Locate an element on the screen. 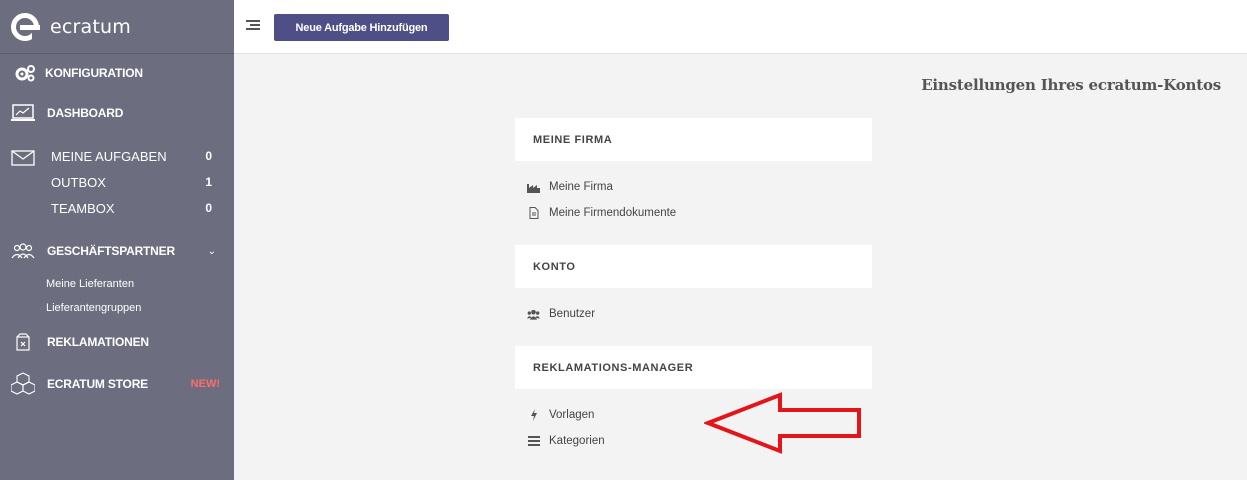 The height and width of the screenshot is (480, 1247). link-label: Vorlagen is located at coordinates (572, 415).